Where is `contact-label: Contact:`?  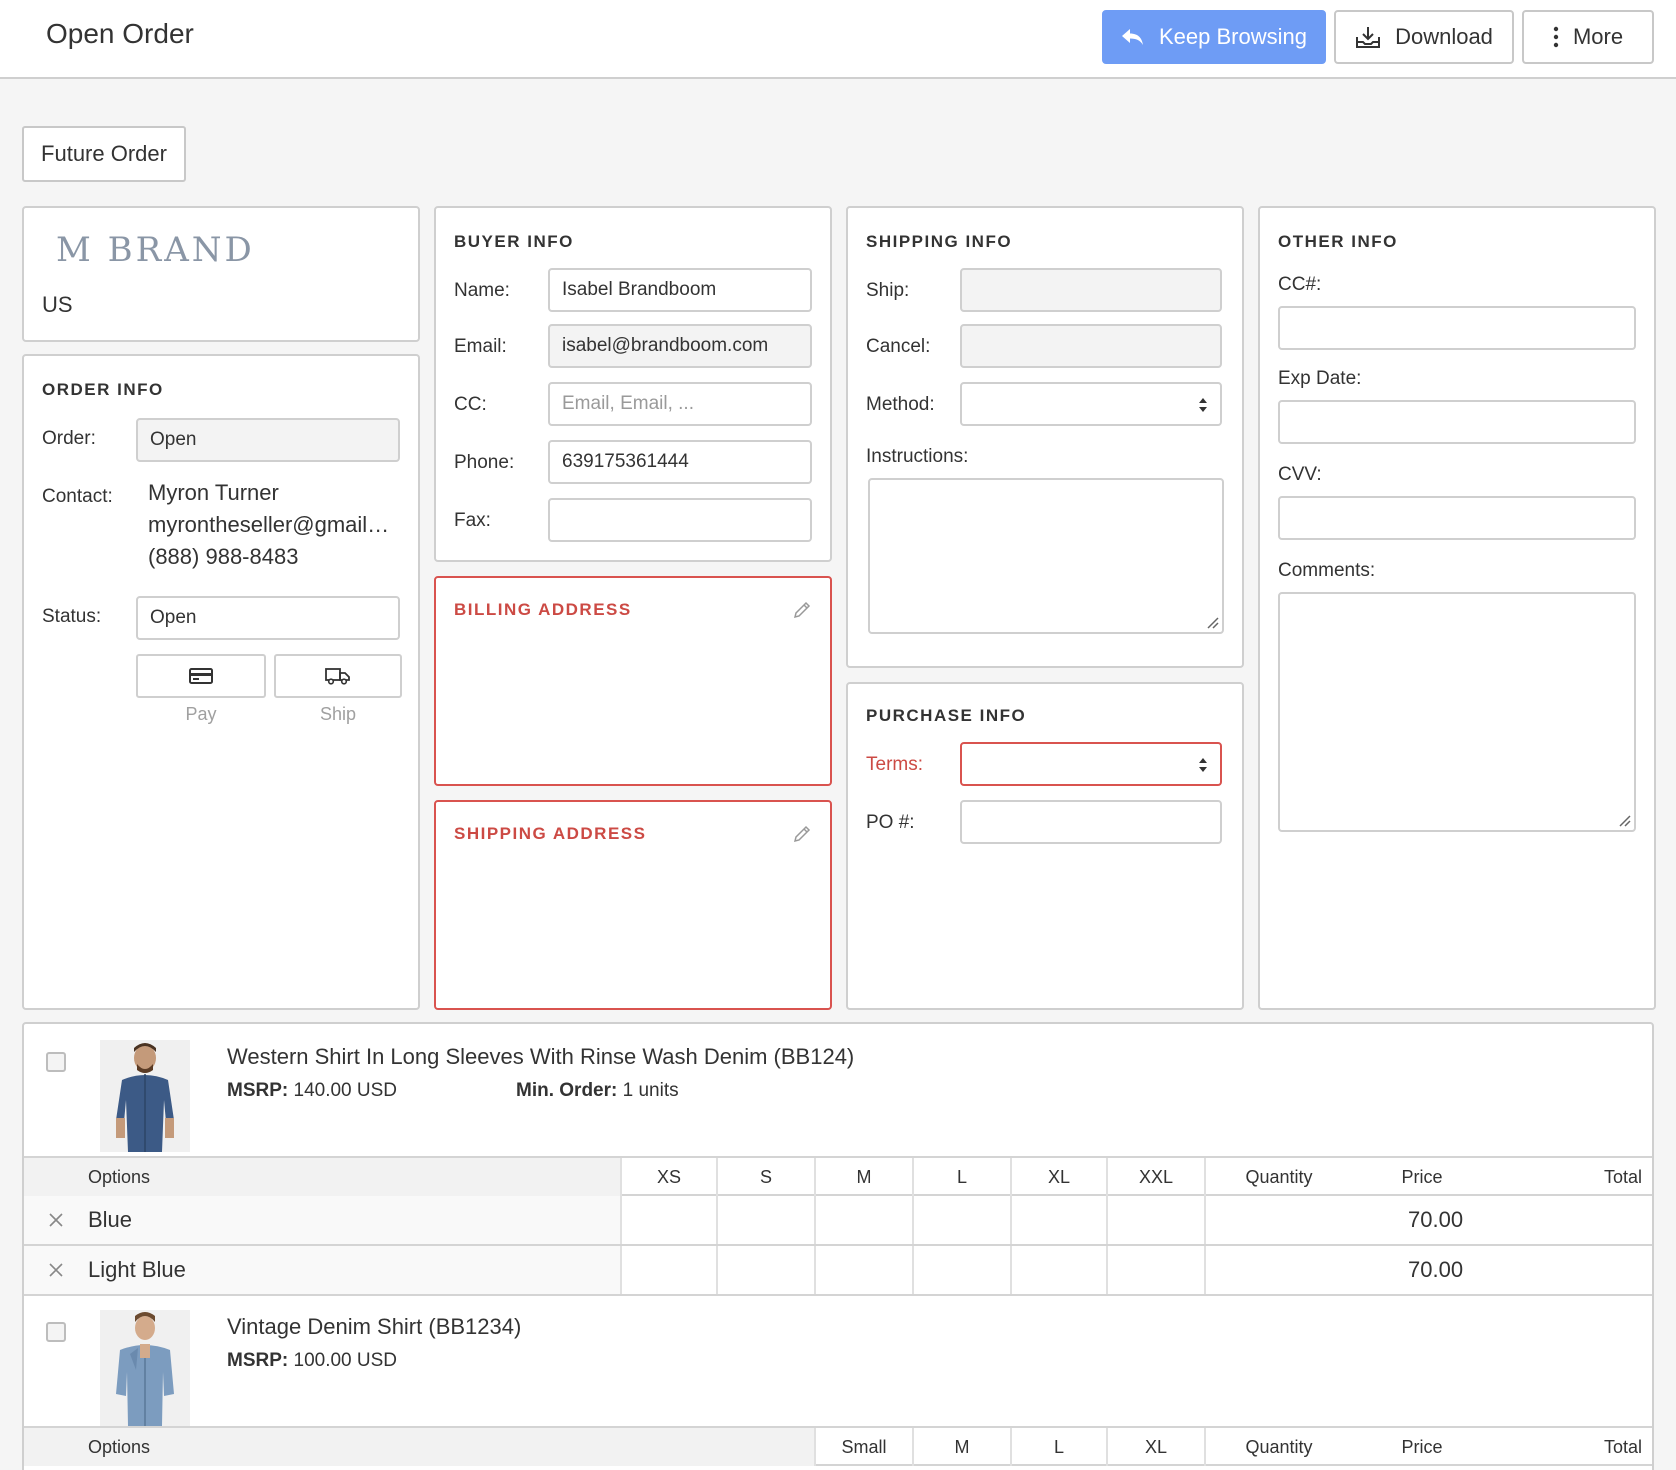 contact-label: Contact: is located at coordinates (77, 496).